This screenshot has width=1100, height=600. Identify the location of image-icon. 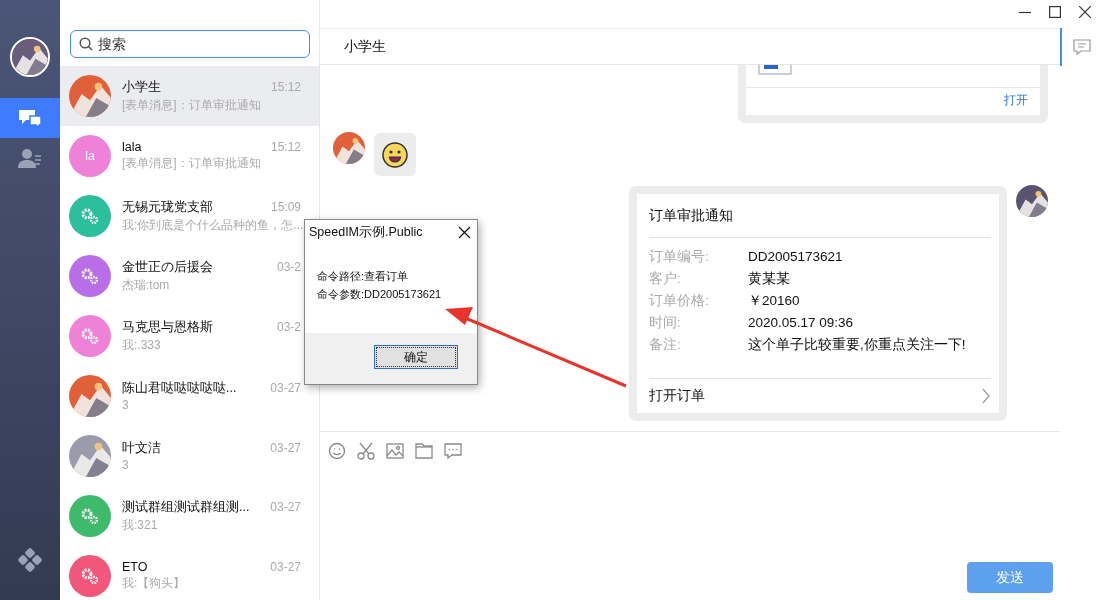
(395, 451).